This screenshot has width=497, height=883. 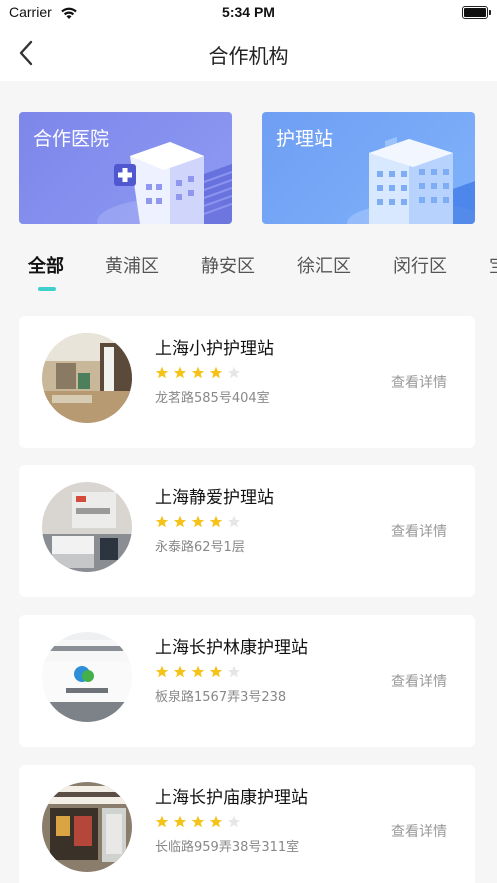 I want to click on station-card: 上海长护林康护理站 板泉路1567弄3号238 查看详情, so click(x=247, y=681).